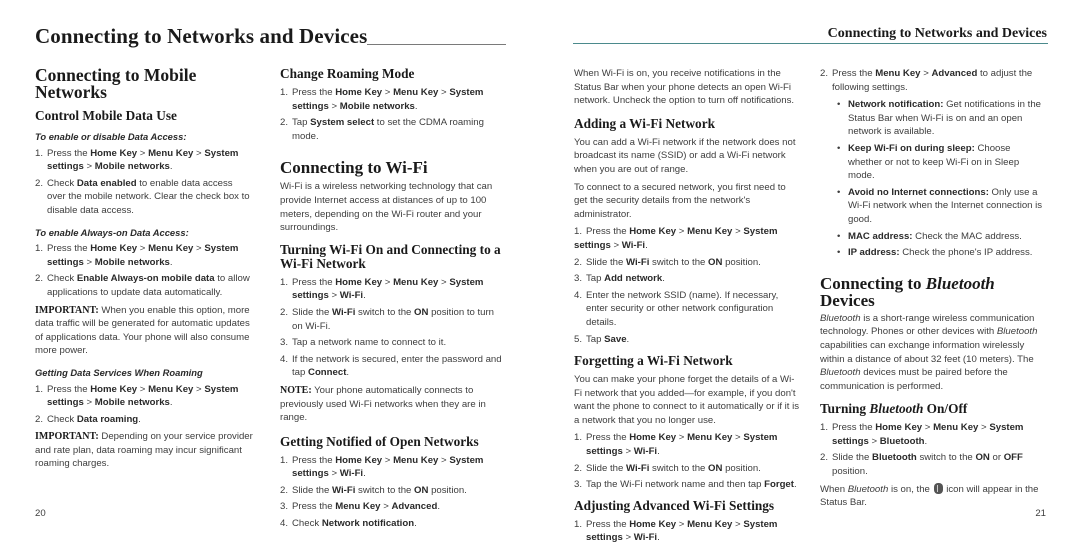  Describe the element at coordinates (201, 36) in the screenshot. I see `page-header-left: Connecting to Networks and Devices` at that location.